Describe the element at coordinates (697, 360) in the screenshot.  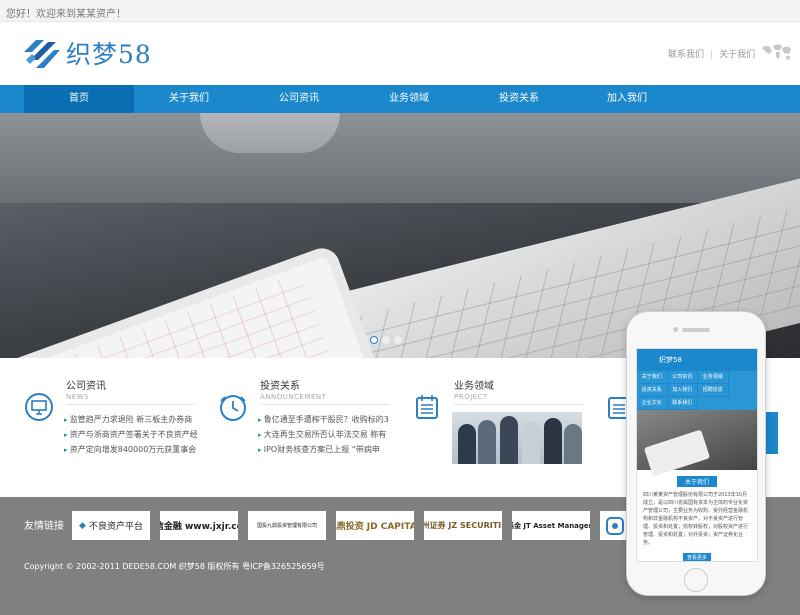
I see `mobile-logo: 织梦58` at that location.